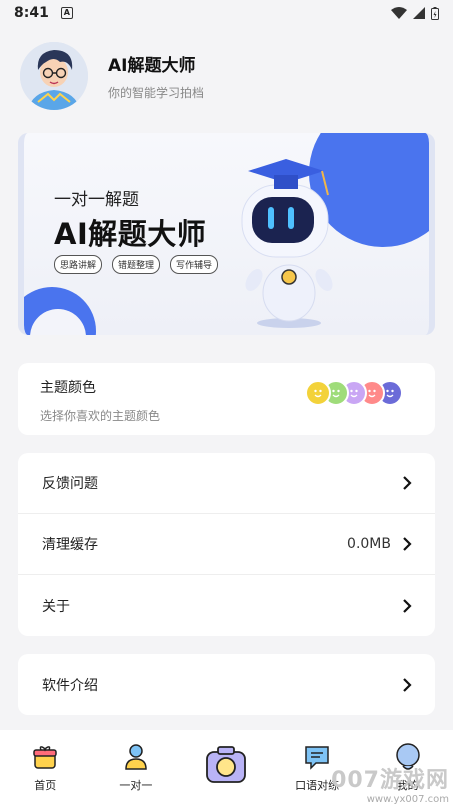 The width and height of the screenshot is (453, 807). What do you see at coordinates (194, 264) in the screenshot?
I see `banner-tag: 写作辅导` at bounding box center [194, 264].